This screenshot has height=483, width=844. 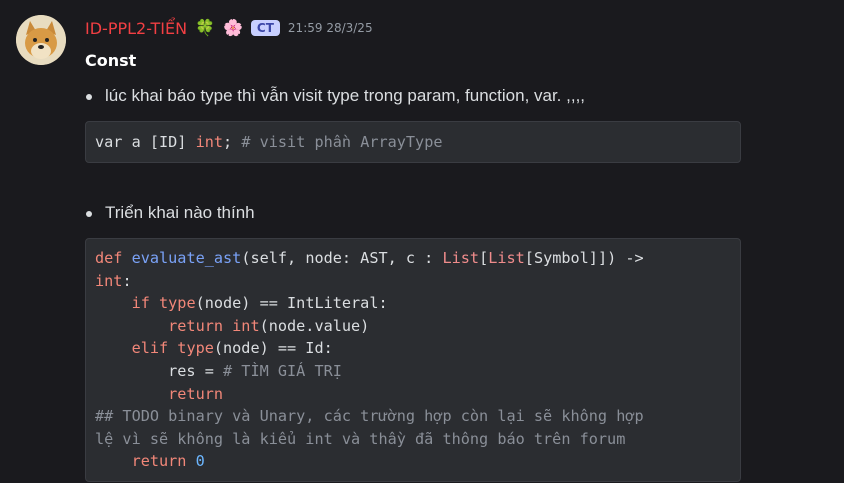 What do you see at coordinates (273, 348) in the screenshot?
I see `code-text: (node) == Id:` at bounding box center [273, 348].